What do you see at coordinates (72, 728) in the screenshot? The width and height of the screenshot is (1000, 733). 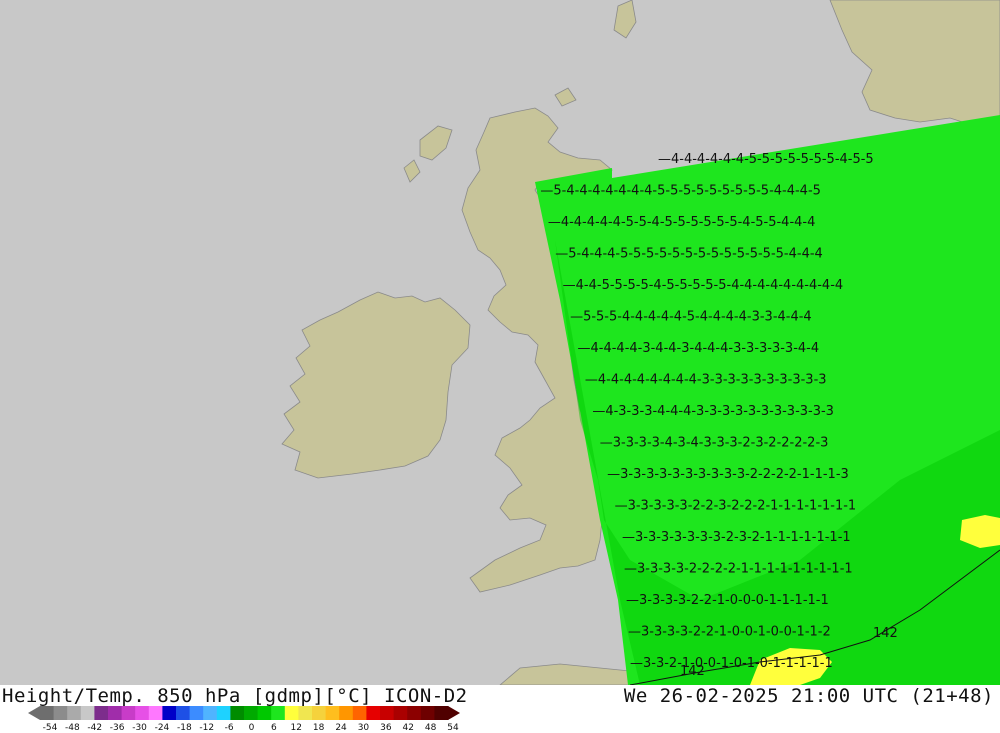 I see `legend-tick-label: -48` at bounding box center [72, 728].